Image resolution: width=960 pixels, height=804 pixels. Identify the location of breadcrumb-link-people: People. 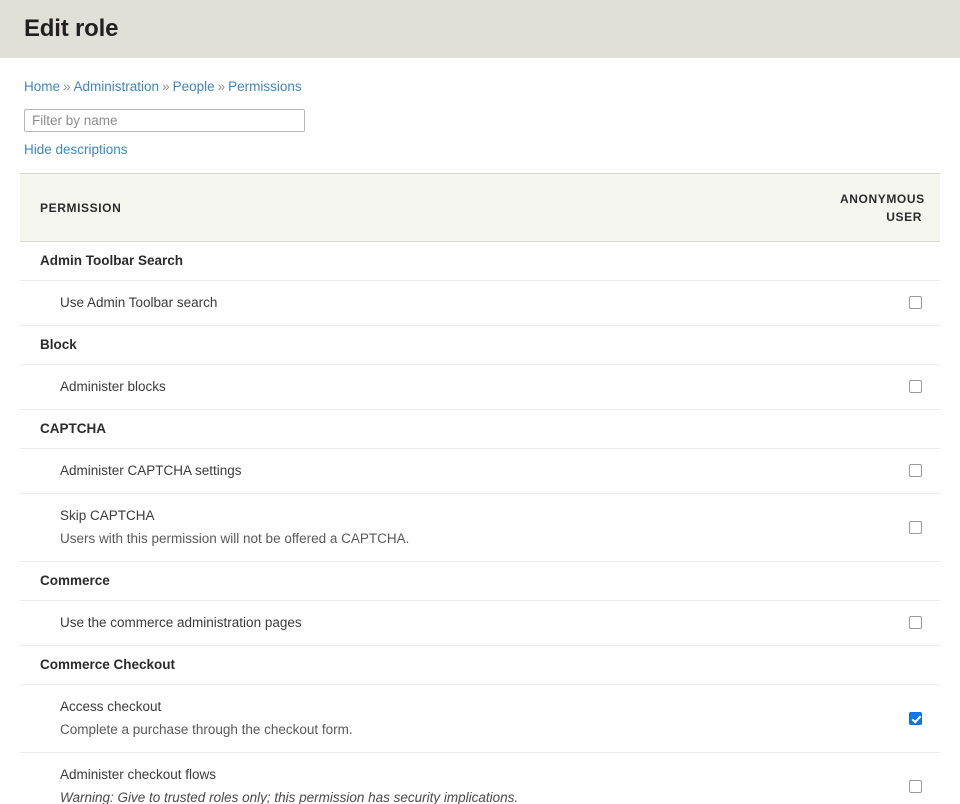
(194, 86).